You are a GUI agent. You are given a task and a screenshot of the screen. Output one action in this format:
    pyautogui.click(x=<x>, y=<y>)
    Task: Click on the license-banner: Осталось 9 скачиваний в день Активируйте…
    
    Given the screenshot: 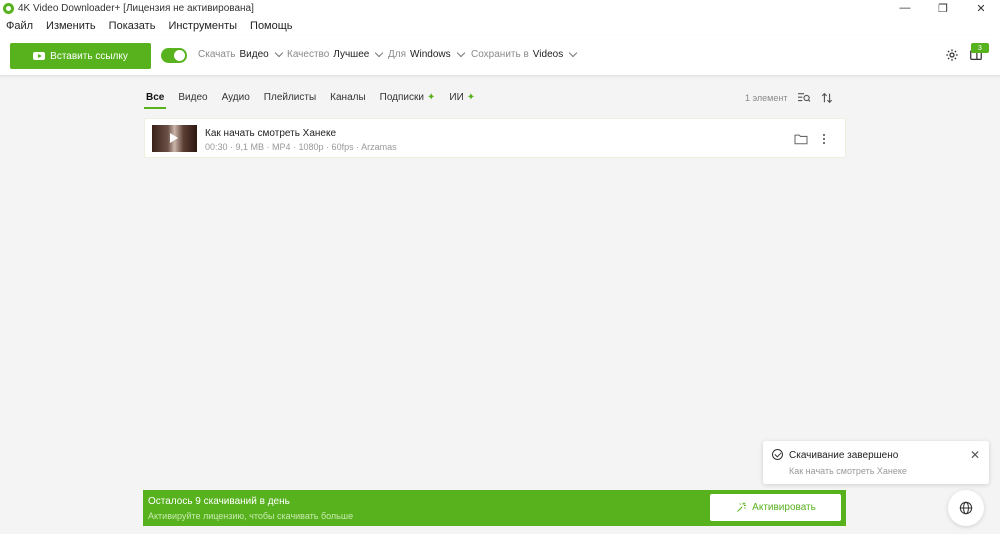 What is the action you would take?
    pyautogui.click(x=494, y=508)
    